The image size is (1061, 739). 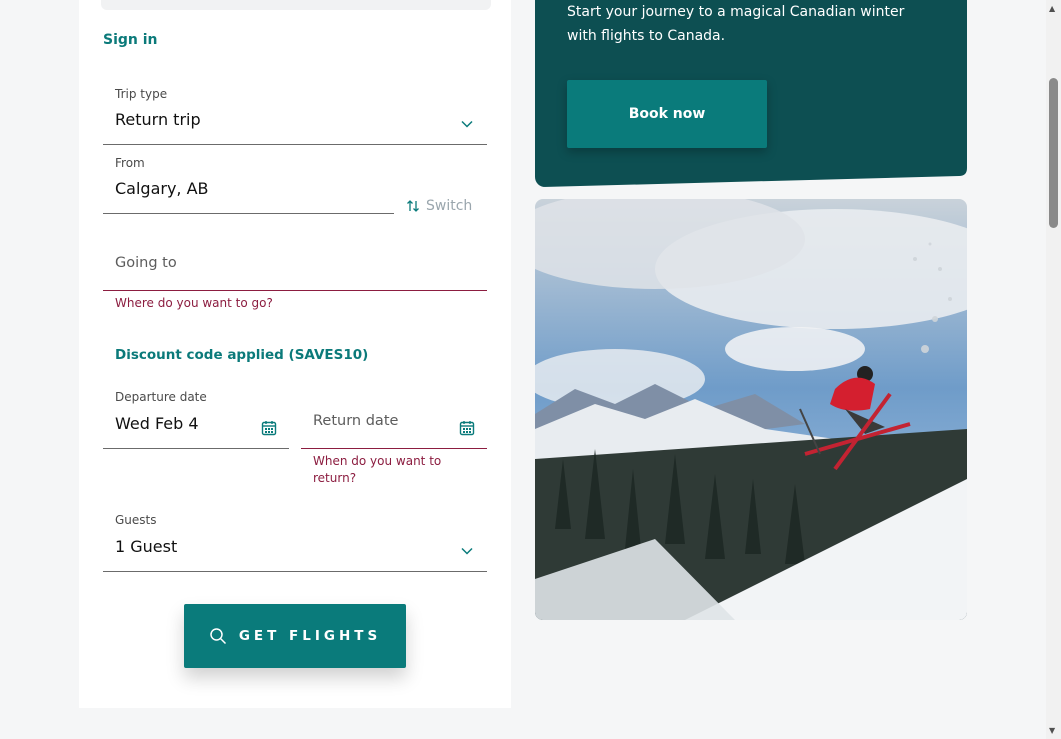 What do you see at coordinates (146, 263) in the screenshot?
I see `going-to-placeholder: Going to` at bounding box center [146, 263].